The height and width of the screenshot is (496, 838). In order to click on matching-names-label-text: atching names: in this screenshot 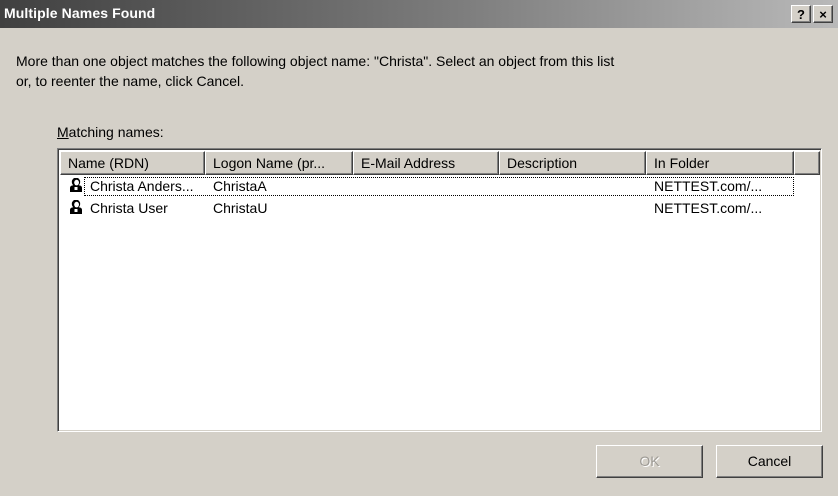, I will do `click(116, 132)`.